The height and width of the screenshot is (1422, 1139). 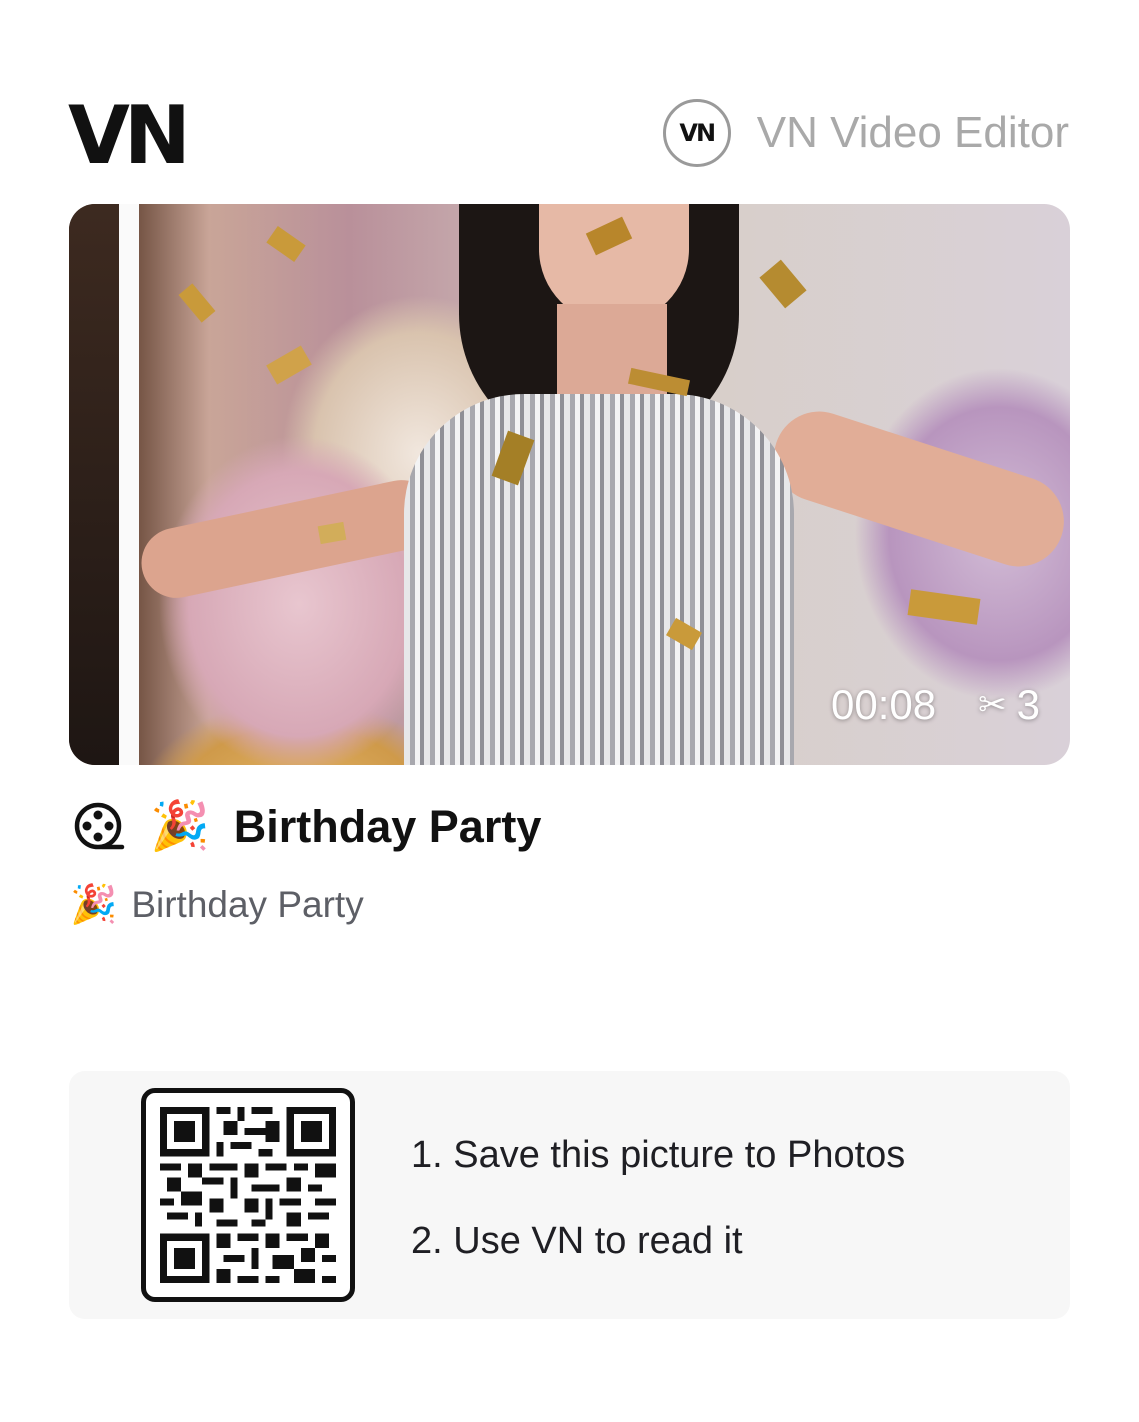 I want to click on brand-header: VN VN Video Editor, so click(x=865, y=133).